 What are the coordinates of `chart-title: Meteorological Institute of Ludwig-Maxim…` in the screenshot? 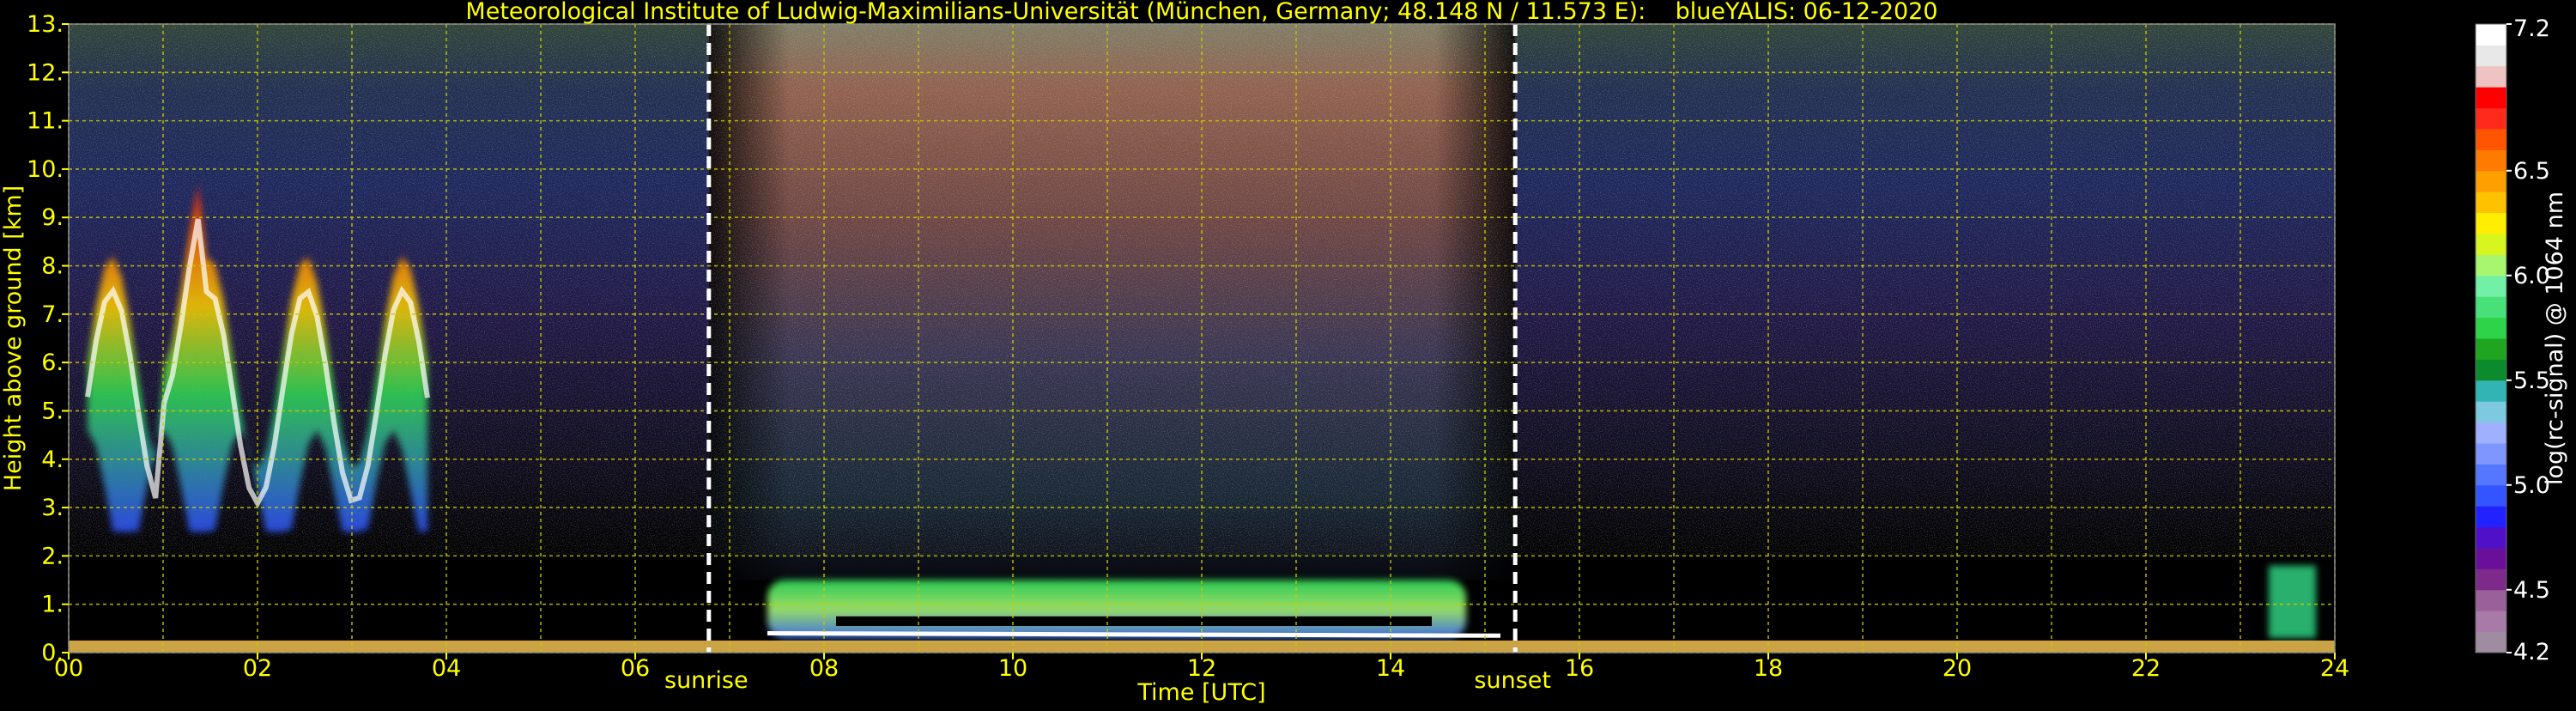 It's located at (1201, 12).